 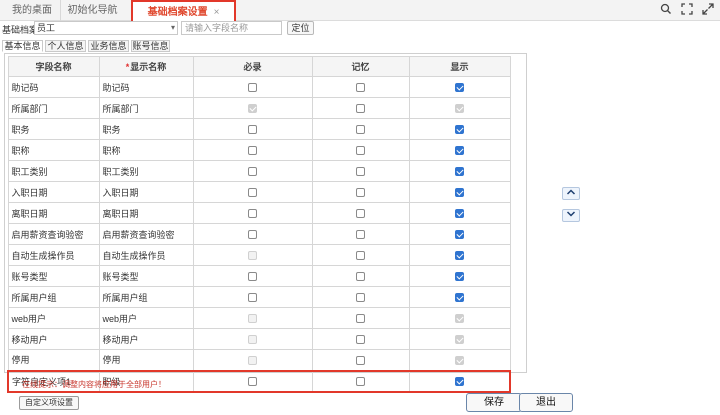 I want to click on move-down-button, so click(x=571, y=215).